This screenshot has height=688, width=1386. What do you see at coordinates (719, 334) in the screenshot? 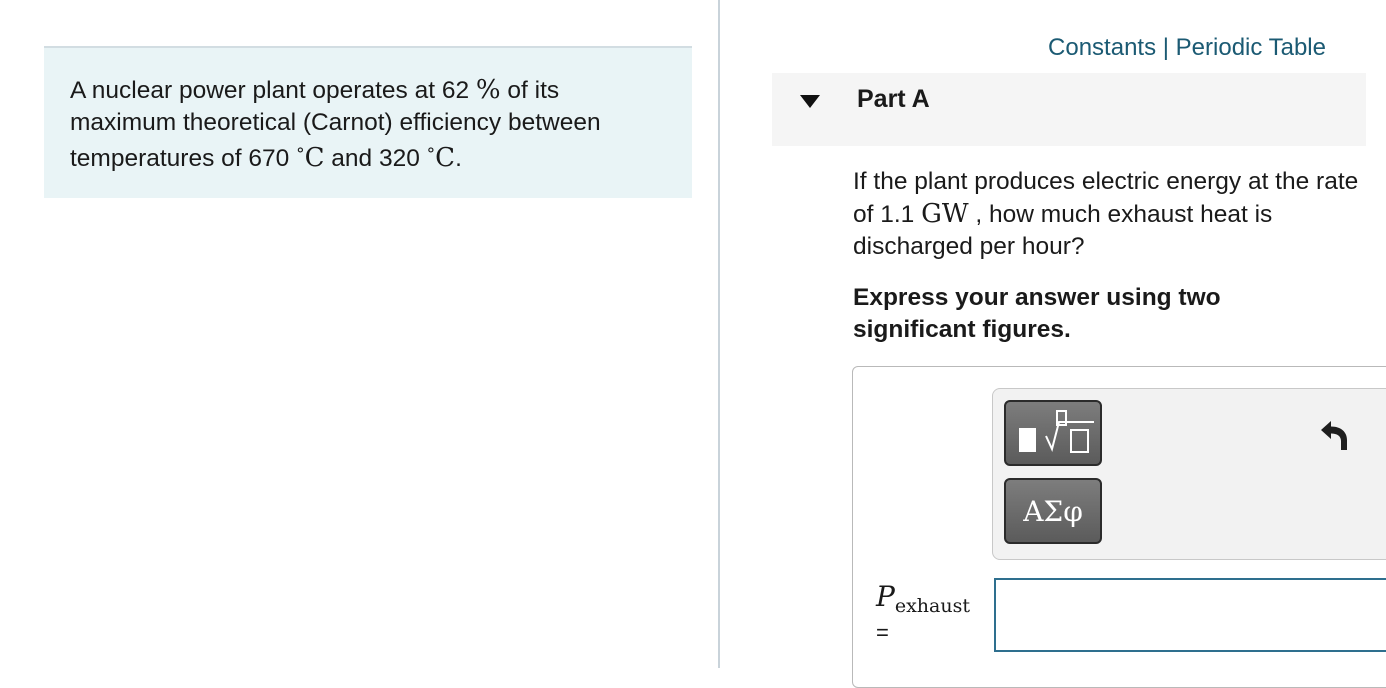
I see `pane-divider` at bounding box center [719, 334].